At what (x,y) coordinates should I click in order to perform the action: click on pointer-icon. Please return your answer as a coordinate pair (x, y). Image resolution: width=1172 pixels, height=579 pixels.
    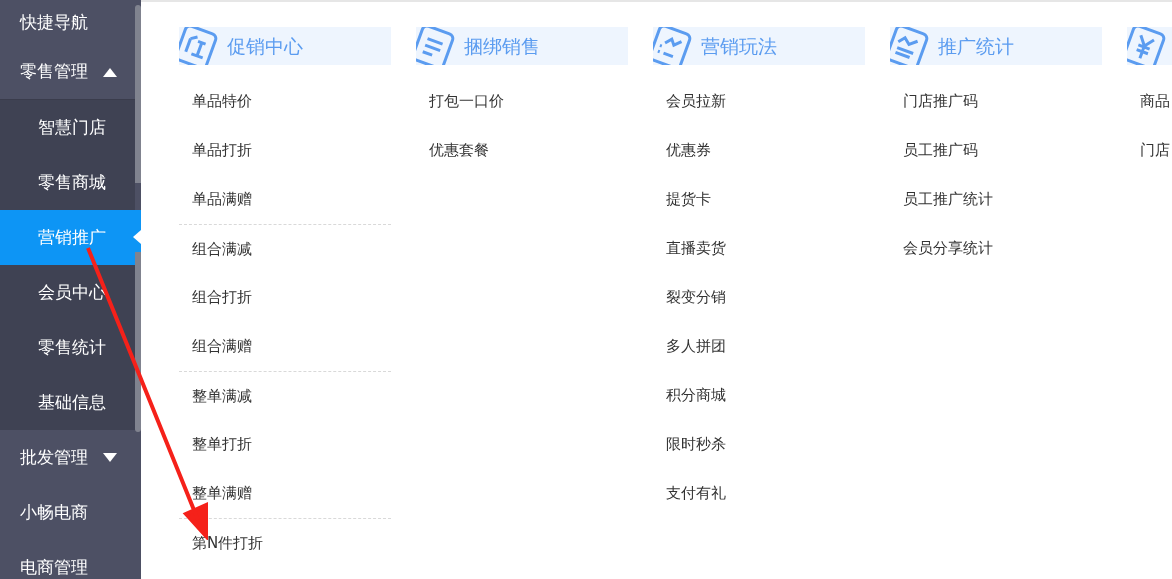
    Looking at the image, I should click on (137, 237).